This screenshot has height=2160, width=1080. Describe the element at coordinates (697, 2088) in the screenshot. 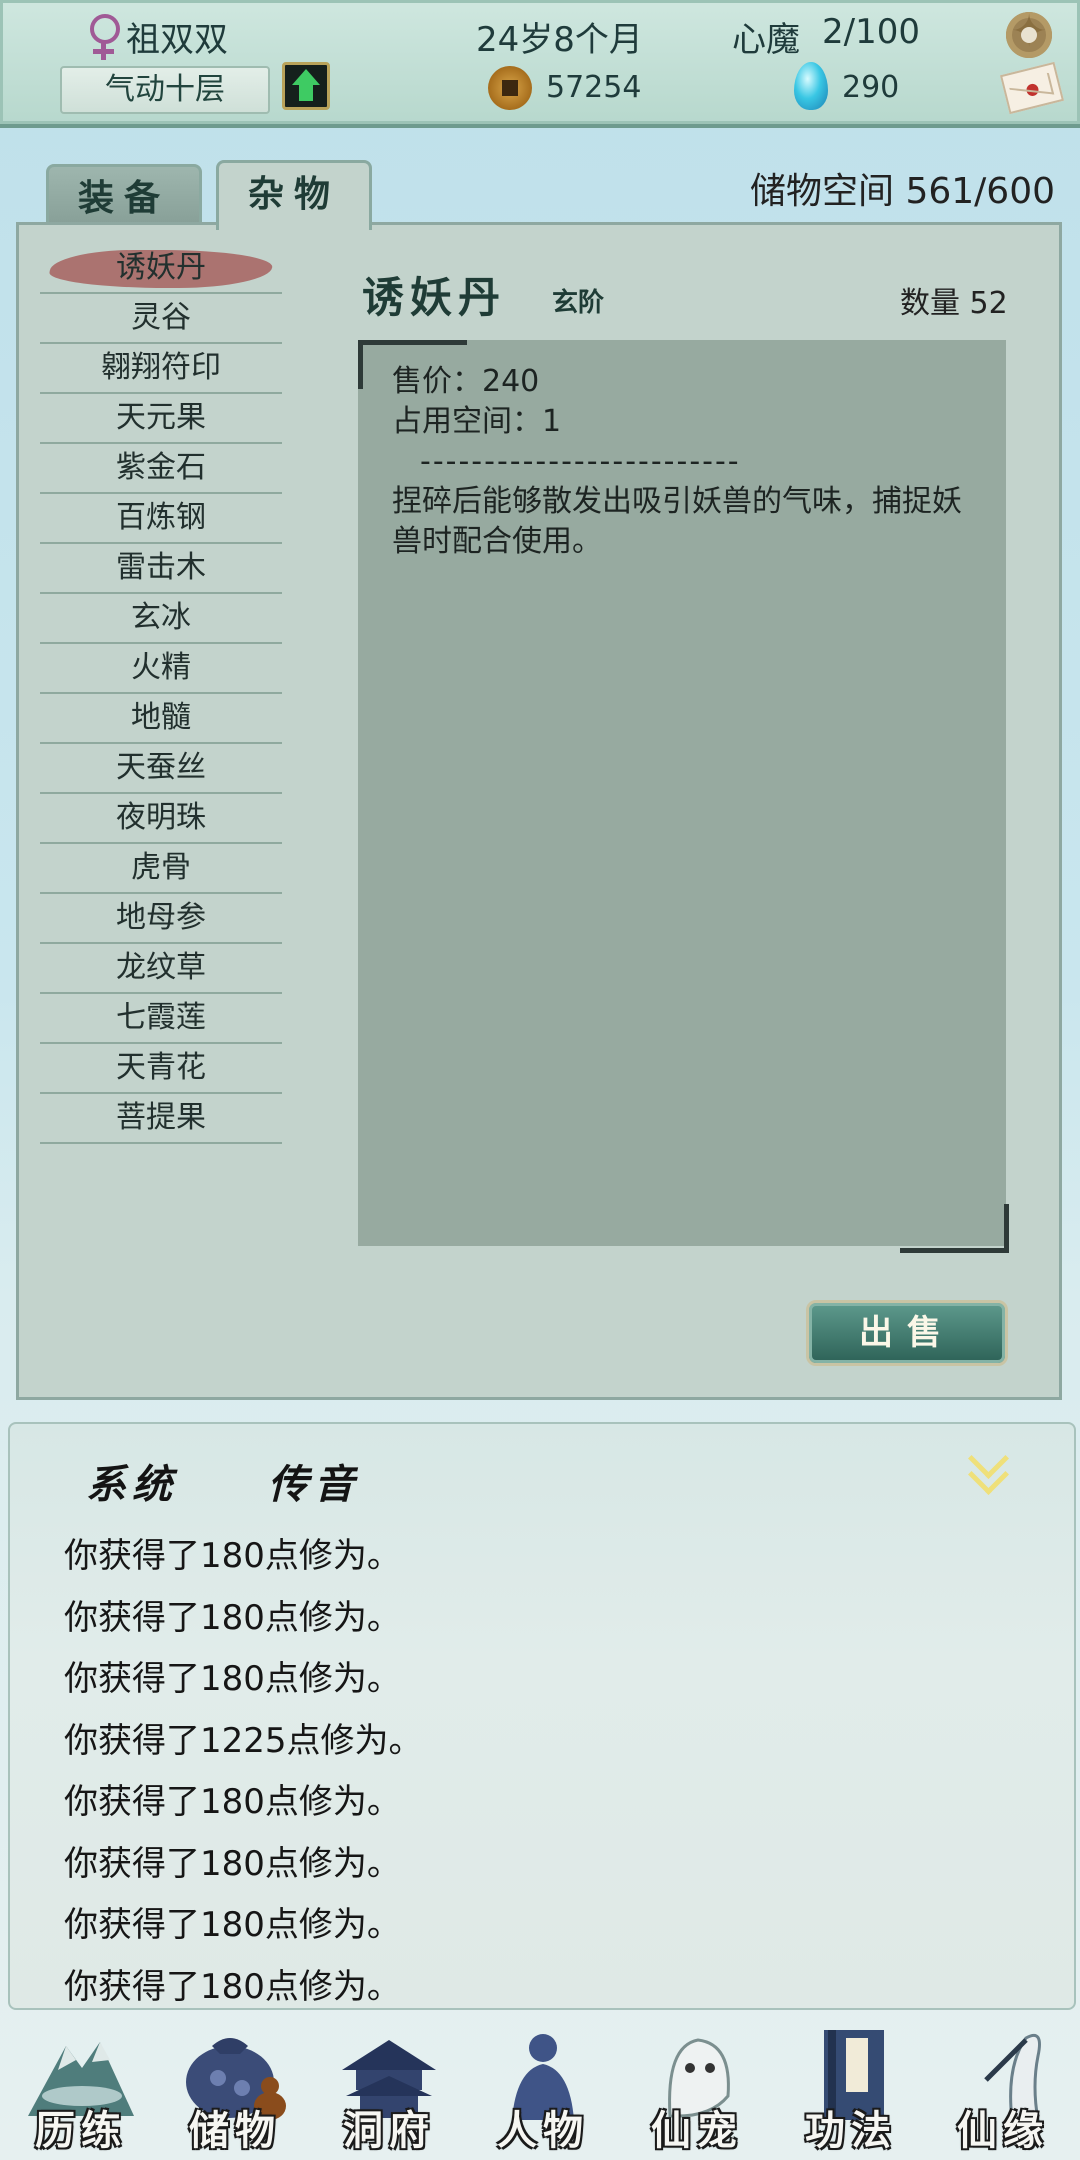

I see `nav-pet: 仙宠` at that location.